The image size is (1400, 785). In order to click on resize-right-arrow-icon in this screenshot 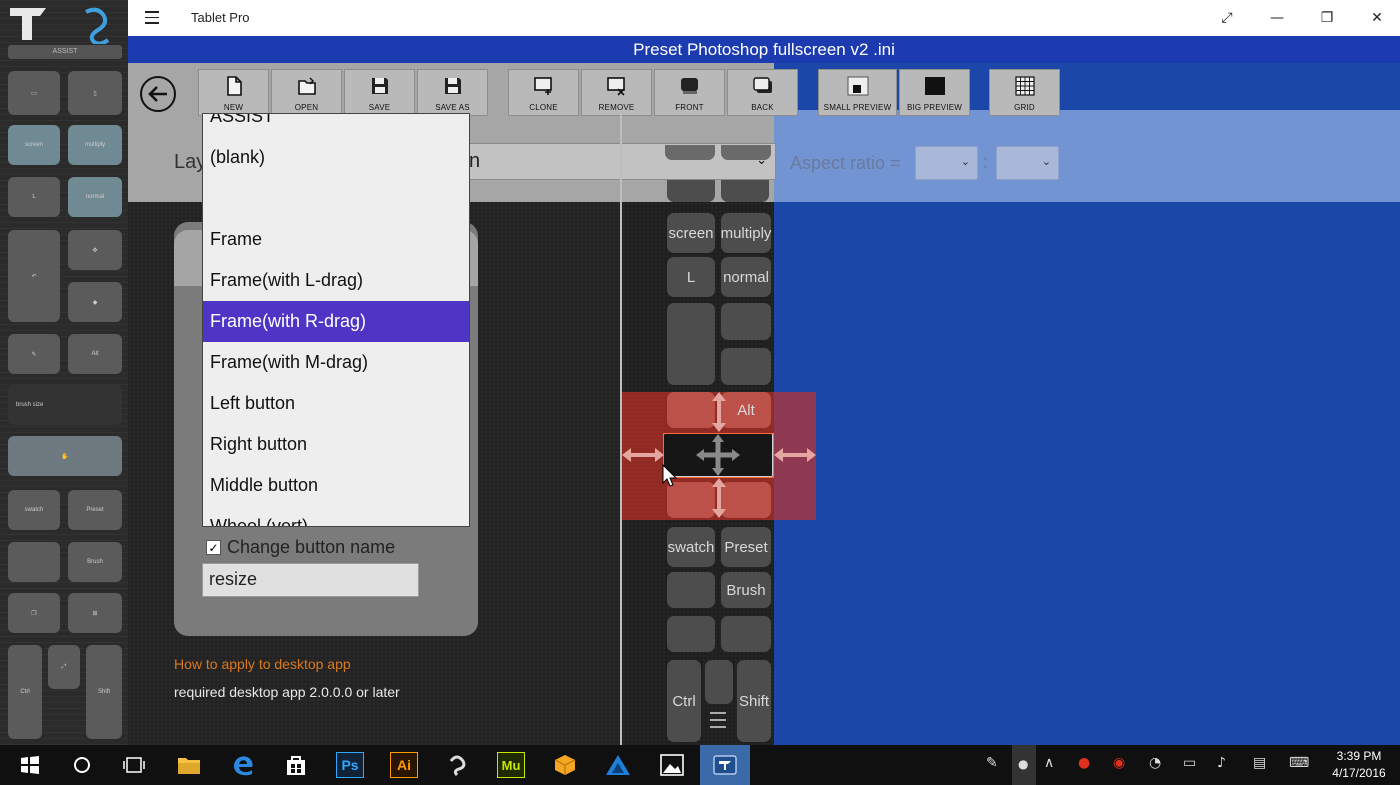, I will do `click(795, 455)`.